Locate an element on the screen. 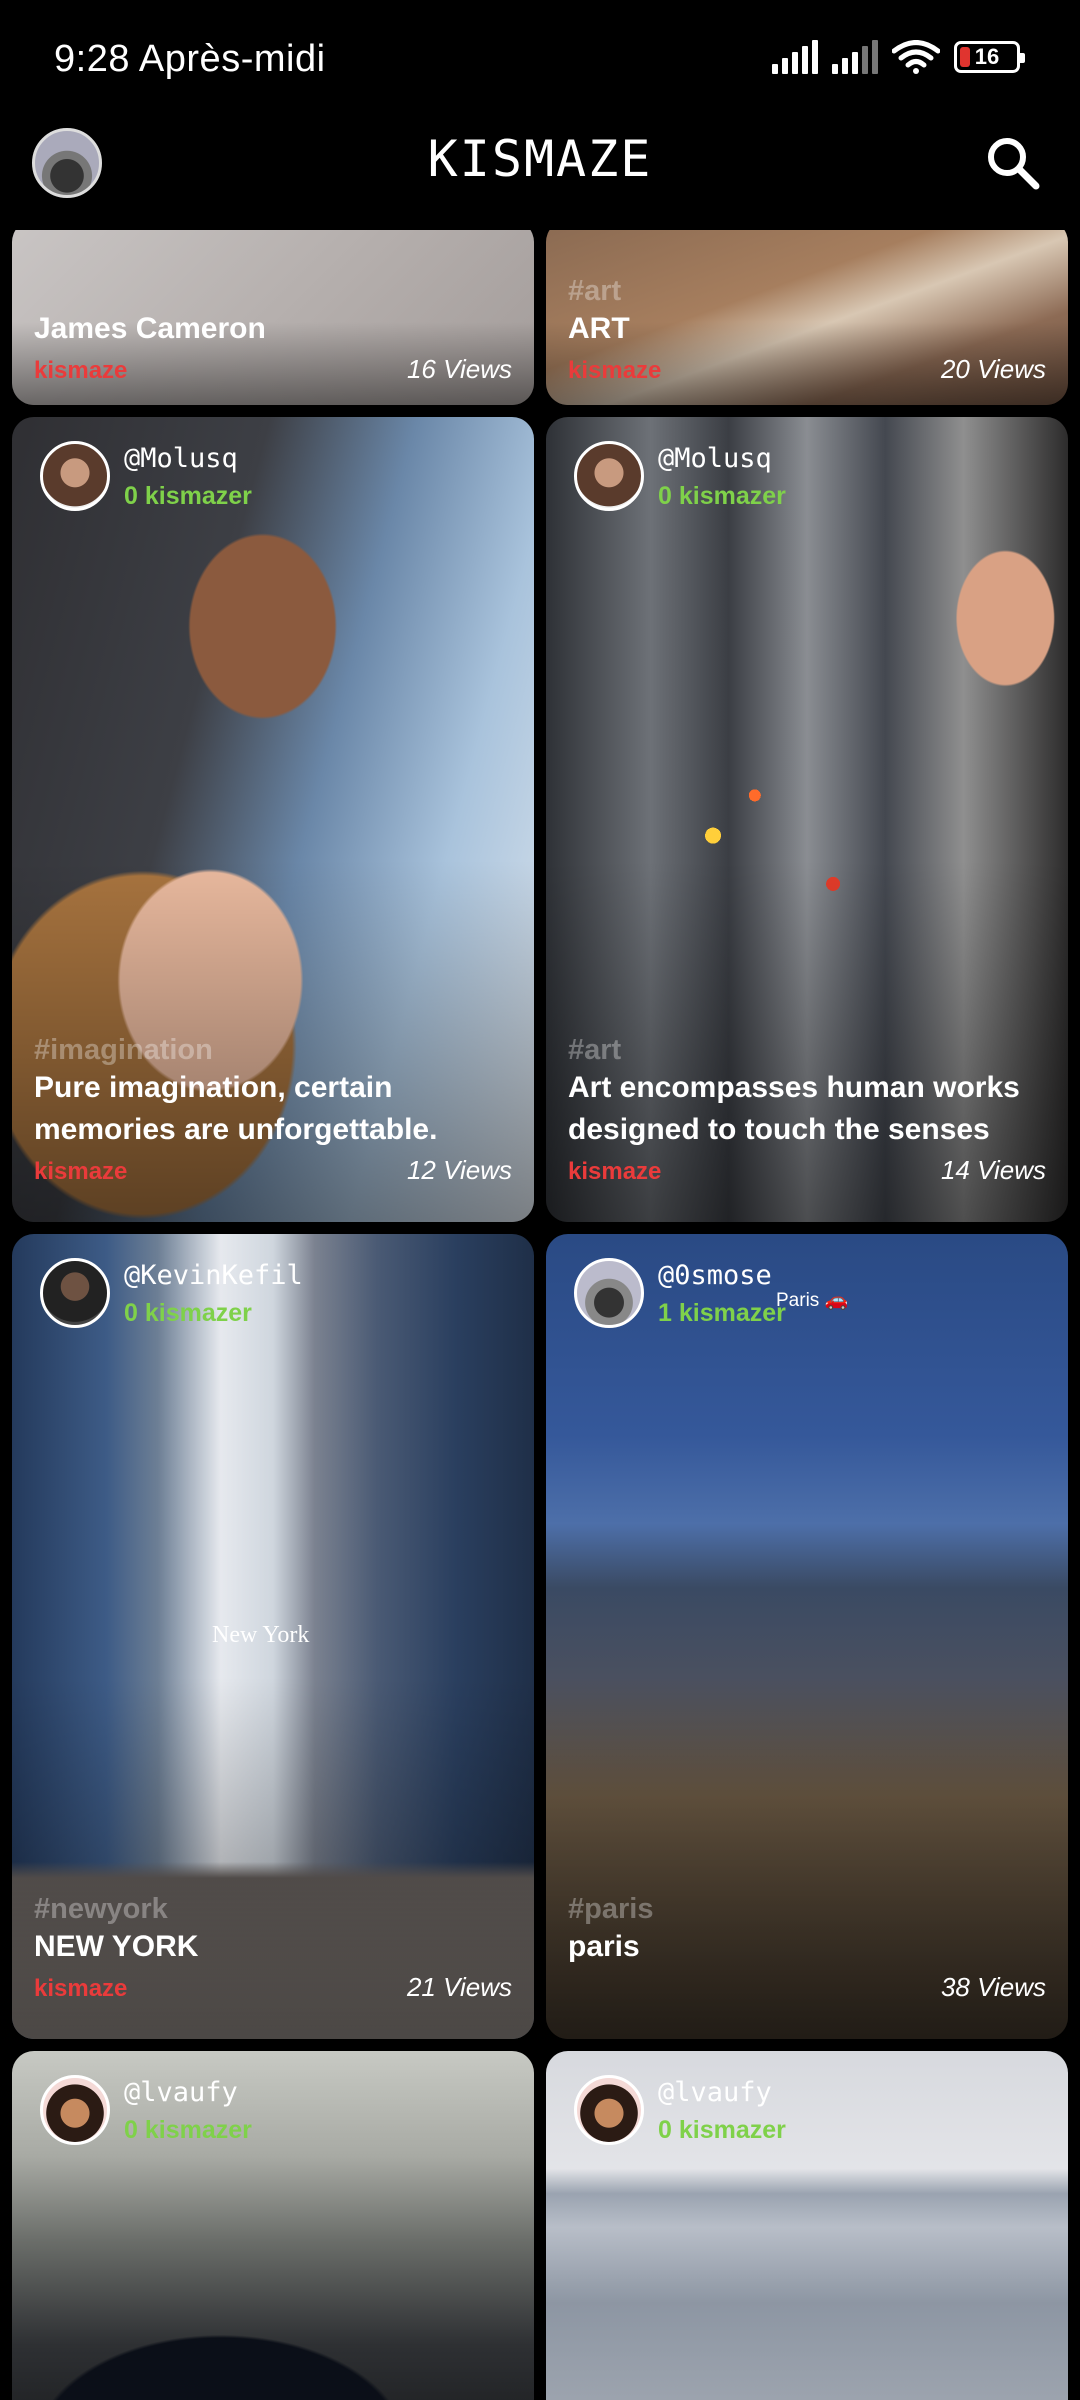 This screenshot has width=1080, height=2400. view-count: 38 Views is located at coordinates (993, 1987).